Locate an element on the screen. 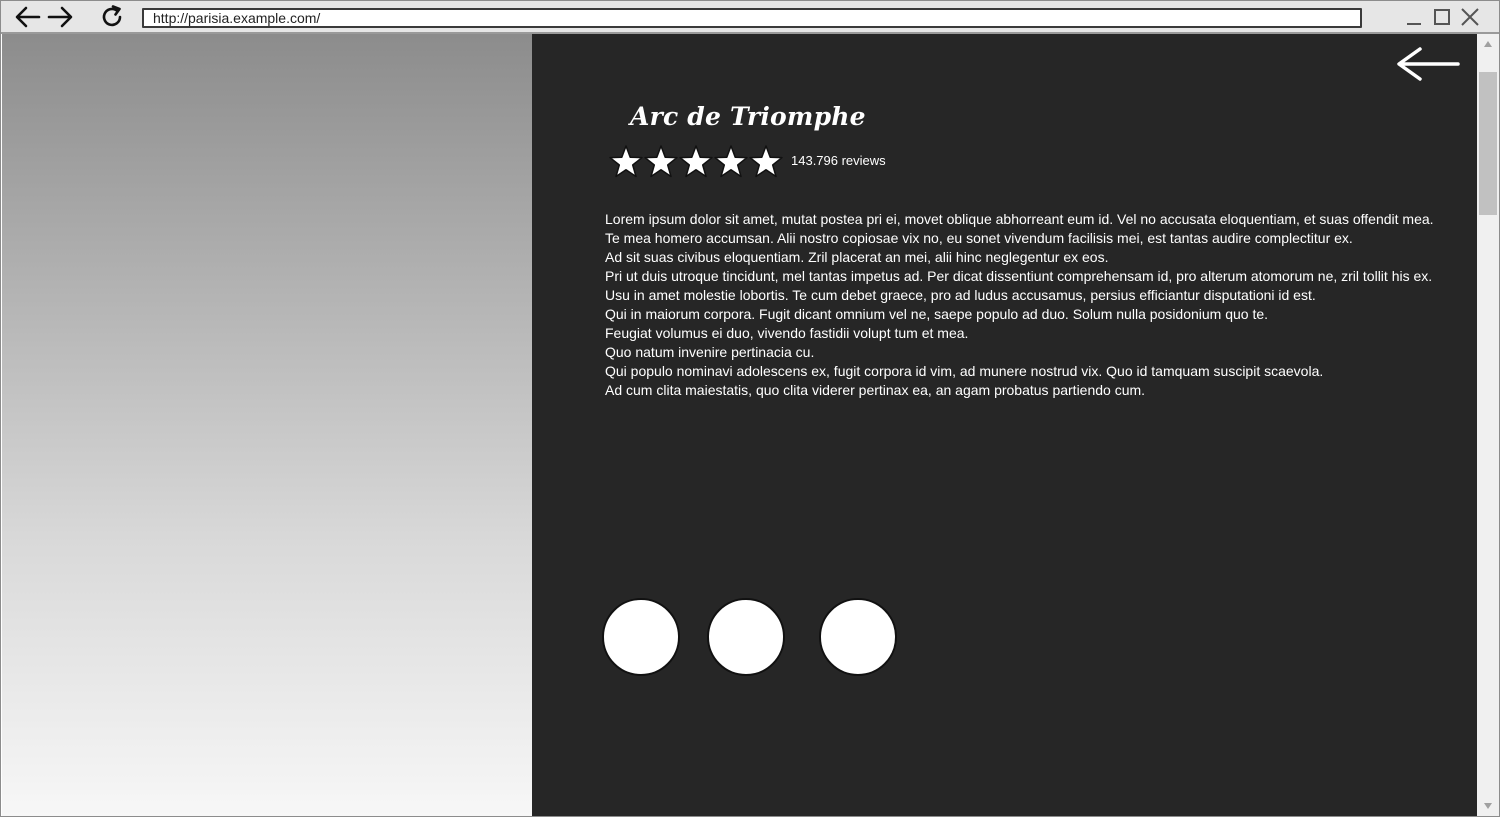 Image resolution: width=1500 pixels, height=817 pixels. reload-button is located at coordinates (112, 17).